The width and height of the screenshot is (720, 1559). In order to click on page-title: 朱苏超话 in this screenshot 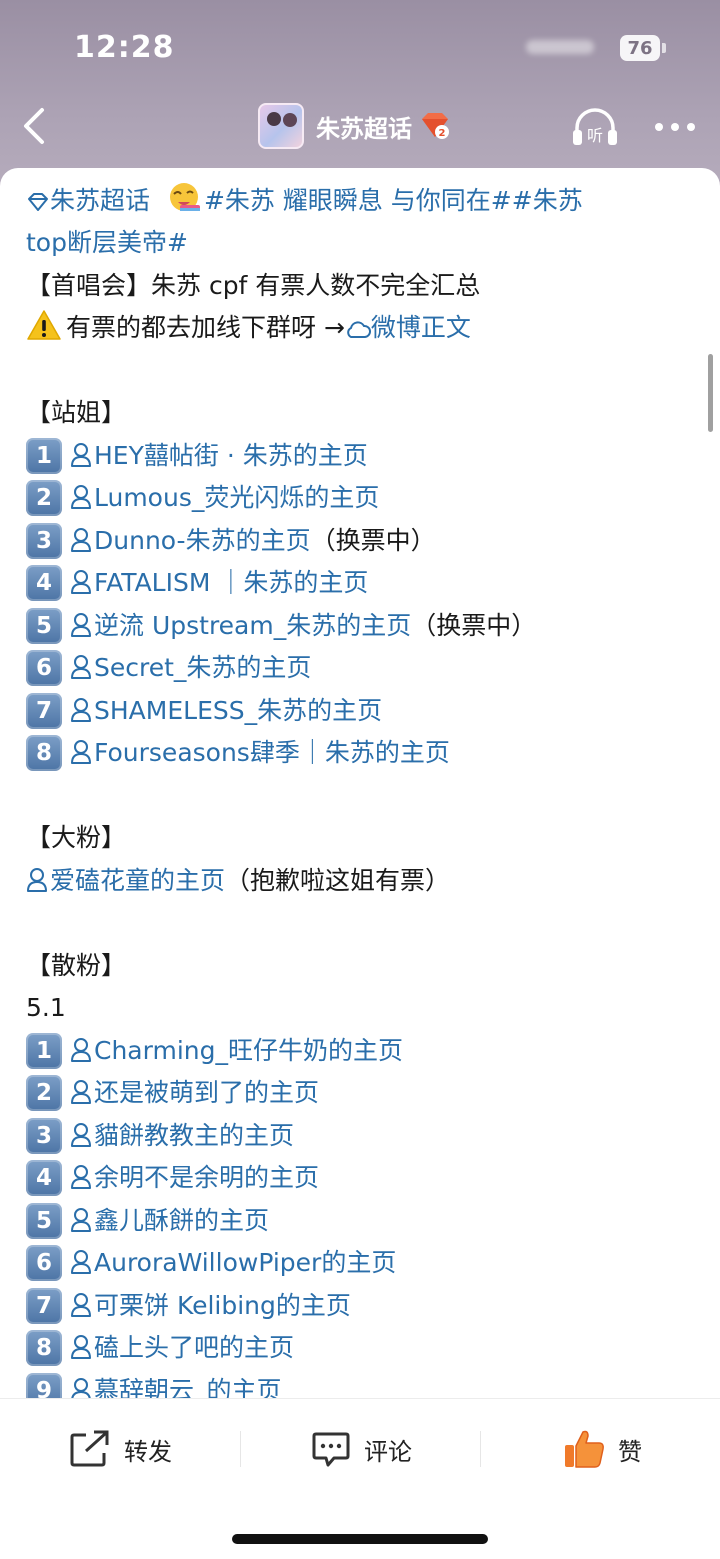, I will do `click(364, 128)`.